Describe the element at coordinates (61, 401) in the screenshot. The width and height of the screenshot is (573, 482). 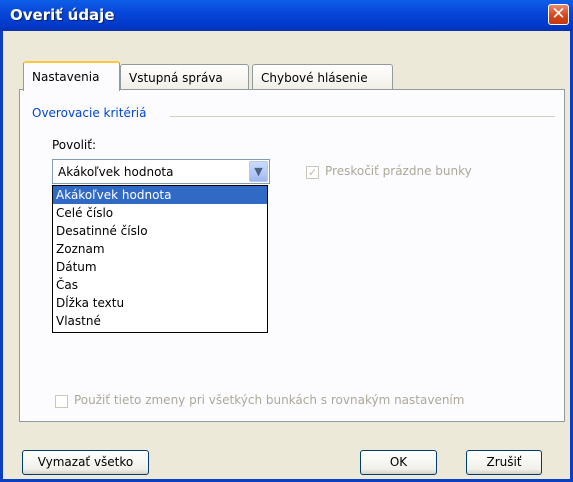
I see `apply-all-checkbox` at that location.